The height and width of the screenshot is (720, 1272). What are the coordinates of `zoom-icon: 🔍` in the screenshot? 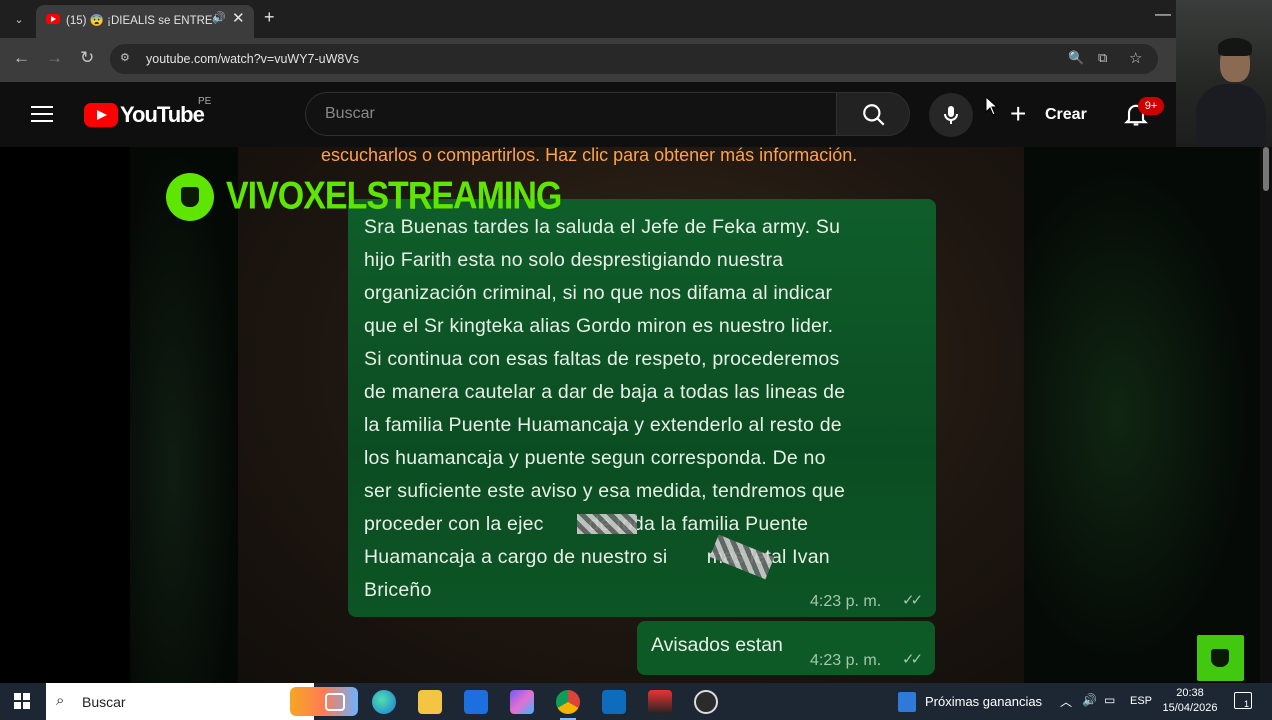 It's located at (1076, 58).